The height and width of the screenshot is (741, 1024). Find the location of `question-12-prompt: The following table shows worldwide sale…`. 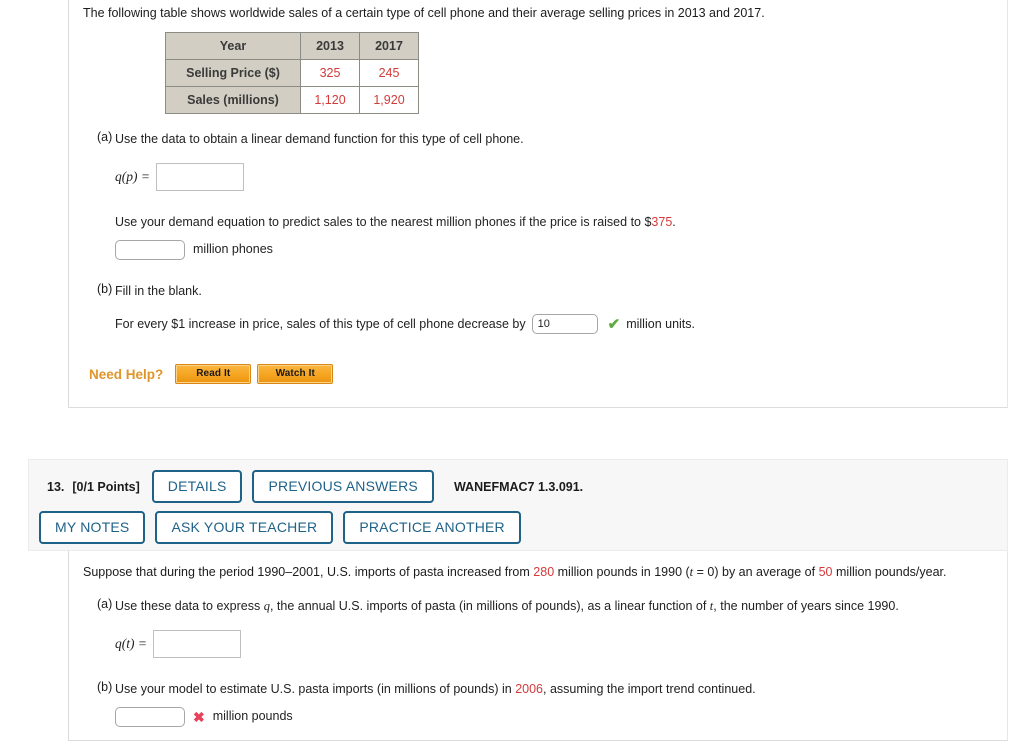

question-12-prompt: The following table shows worldwide sale… is located at coordinates (424, 13).